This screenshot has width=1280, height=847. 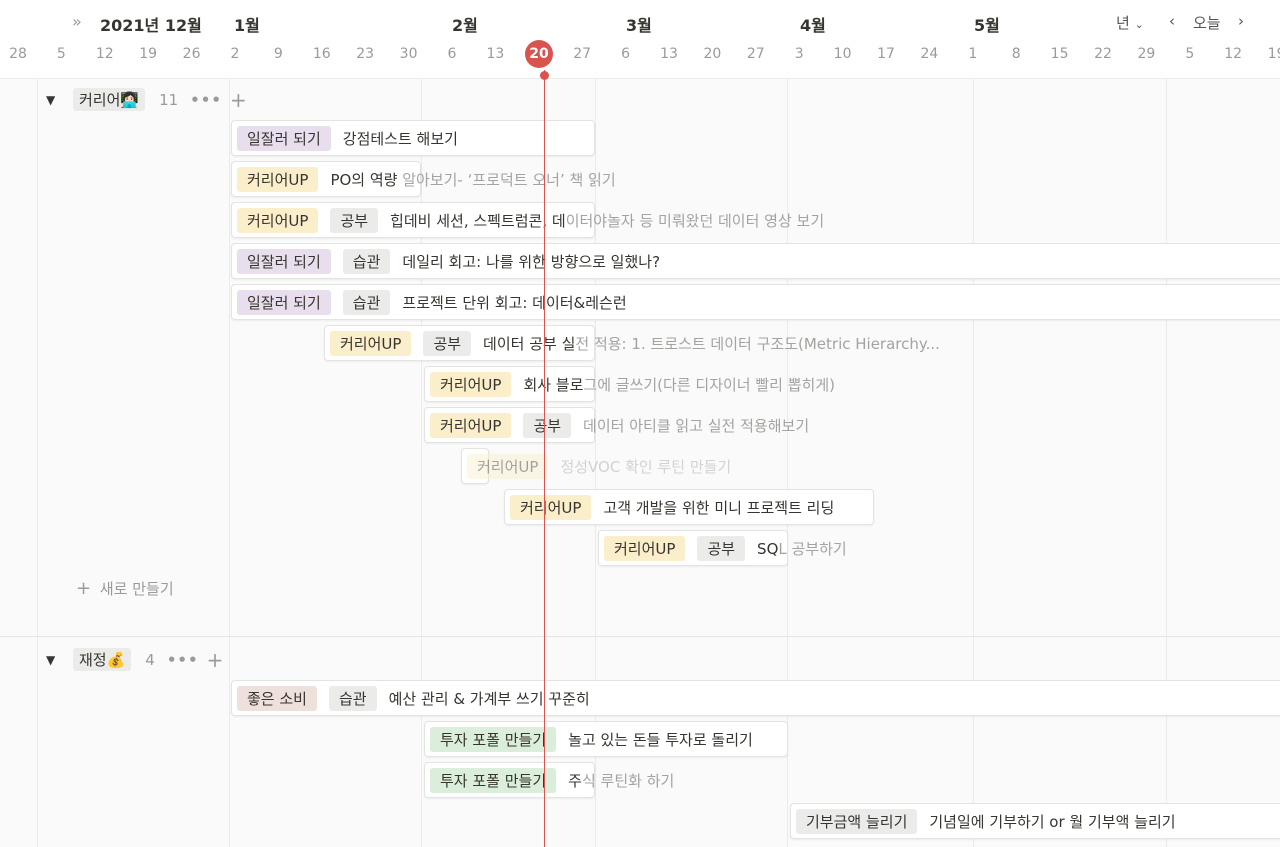 I want to click on item-title: 정성VOC 확인 루틴 만들기, so click(x=645, y=466).